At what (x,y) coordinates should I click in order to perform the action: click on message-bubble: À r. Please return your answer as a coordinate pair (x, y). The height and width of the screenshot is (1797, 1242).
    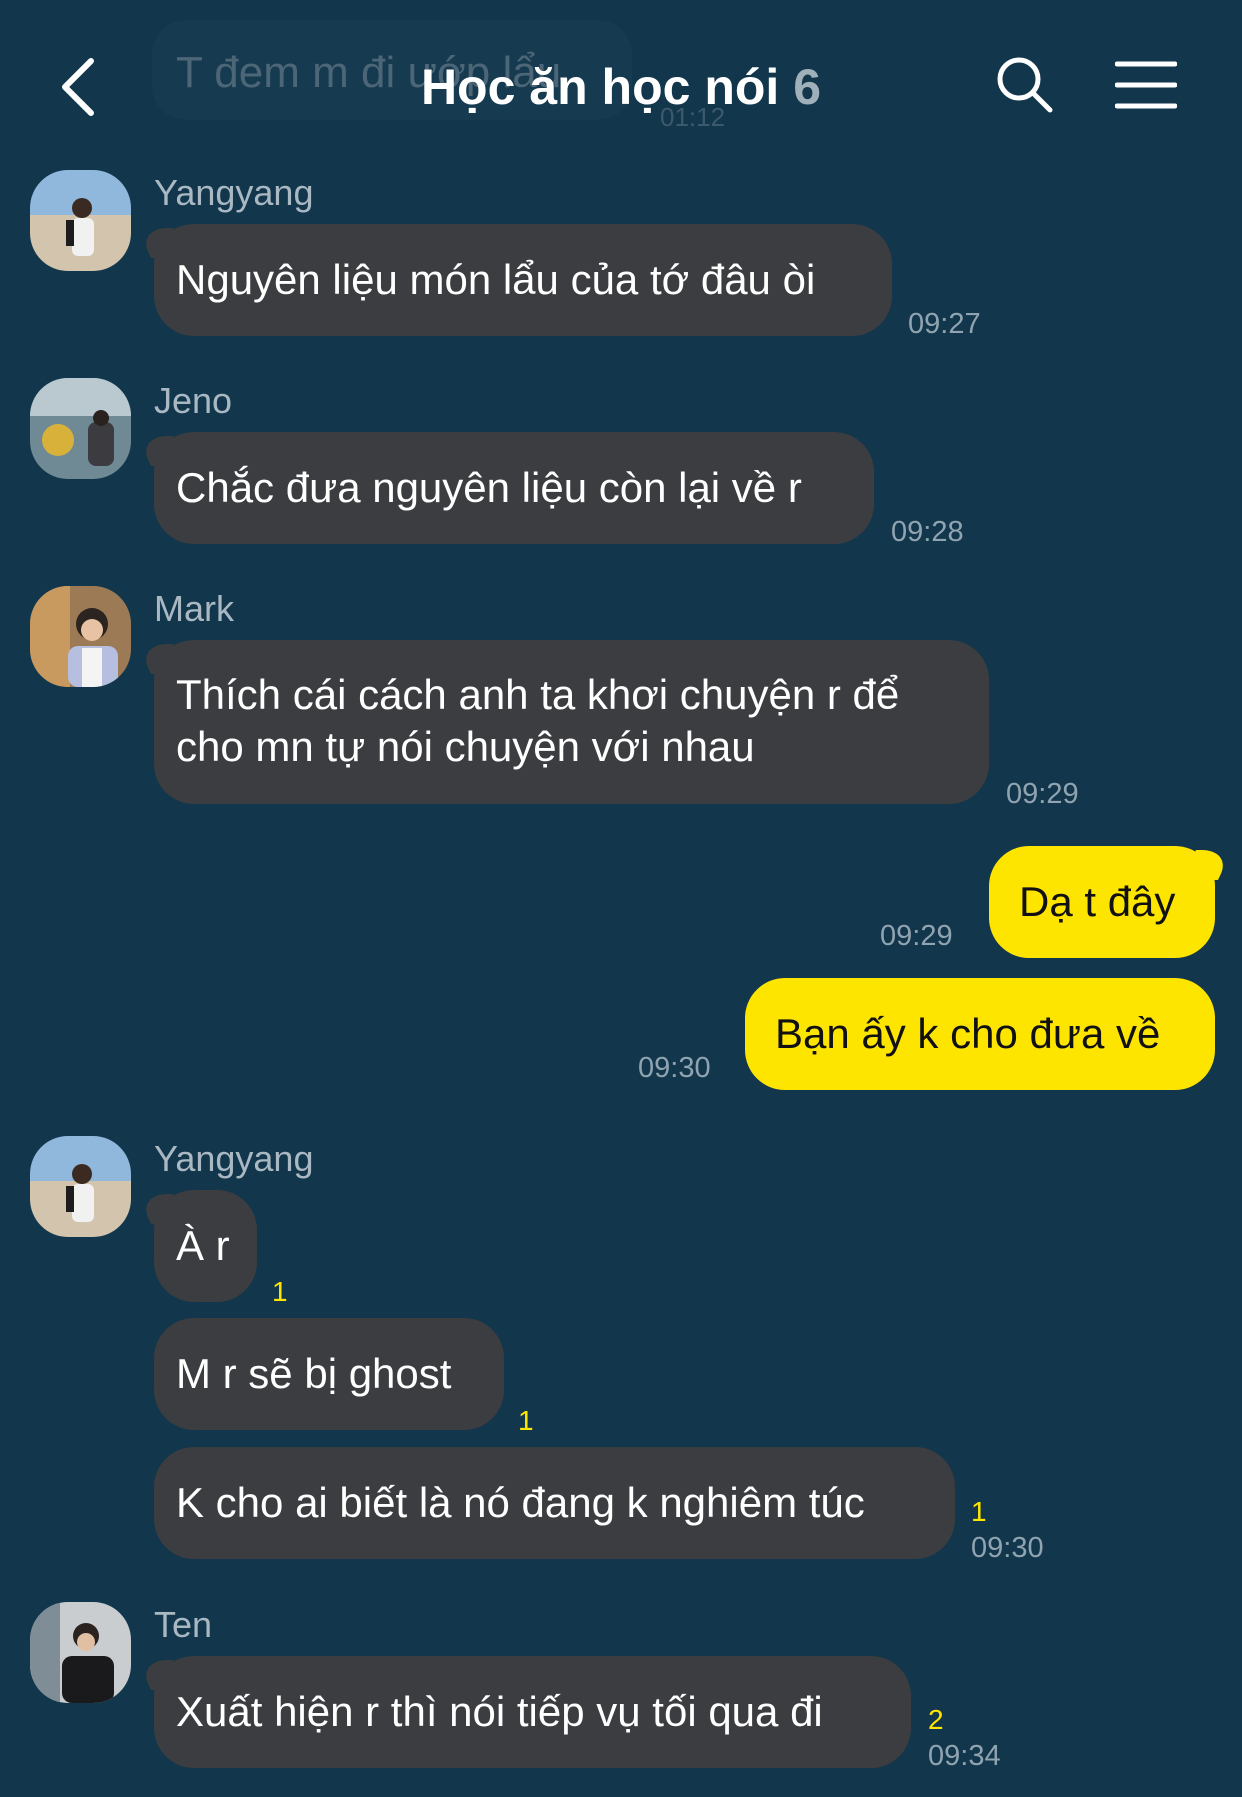
    Looking at the image, I should click on (205, 1246).